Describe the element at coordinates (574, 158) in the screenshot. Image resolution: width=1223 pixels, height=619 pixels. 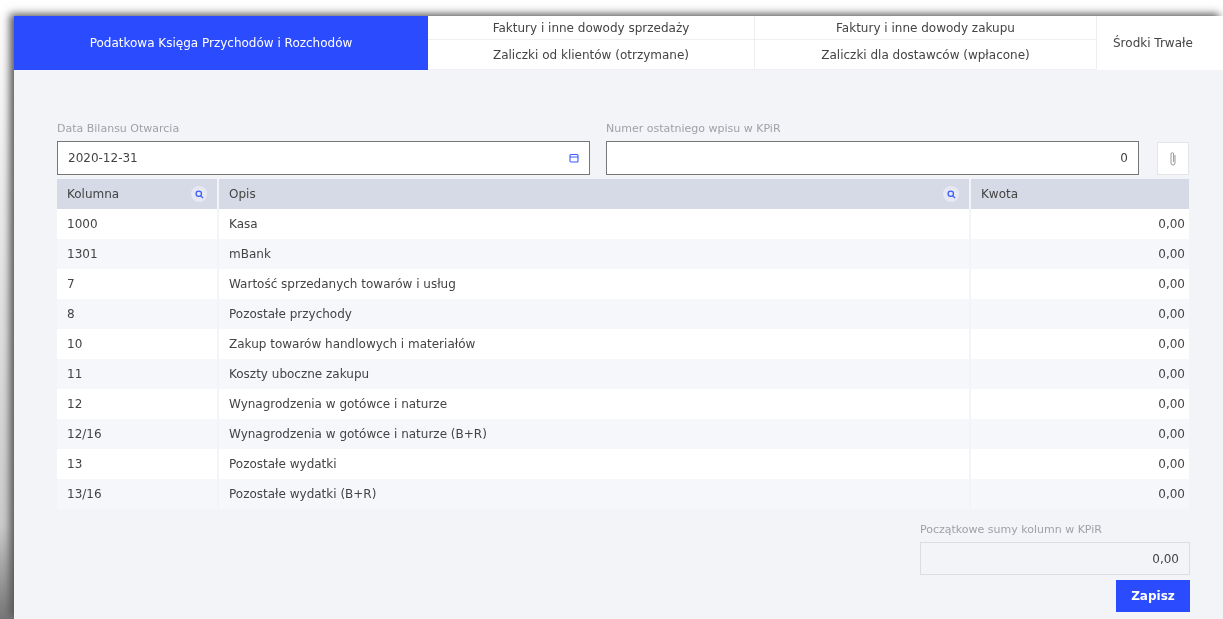
I see `calendar-icon` at that location.